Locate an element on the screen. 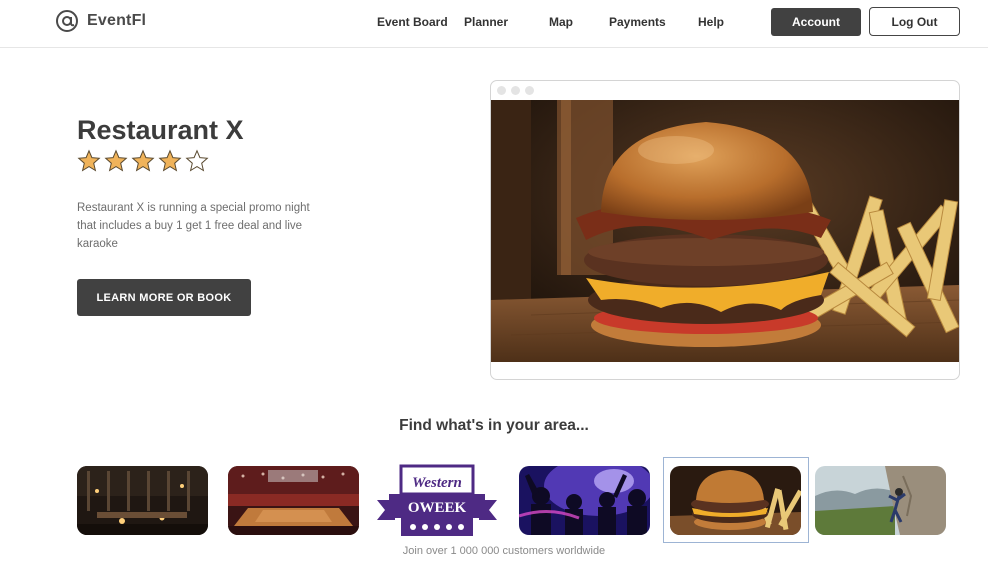 The image size is (988, 580). thumbnail-nightclub is located at coordinates (584, 500).